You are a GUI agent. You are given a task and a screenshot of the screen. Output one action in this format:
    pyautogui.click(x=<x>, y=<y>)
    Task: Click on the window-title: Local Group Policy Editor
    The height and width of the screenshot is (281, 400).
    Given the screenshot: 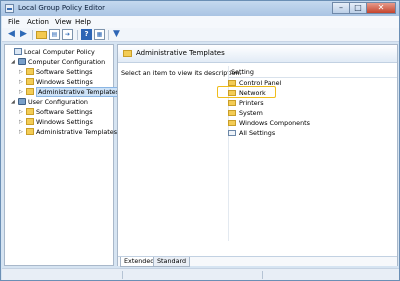 What is the action you would take?
    pyautogui.click(x=61, y=8)
    